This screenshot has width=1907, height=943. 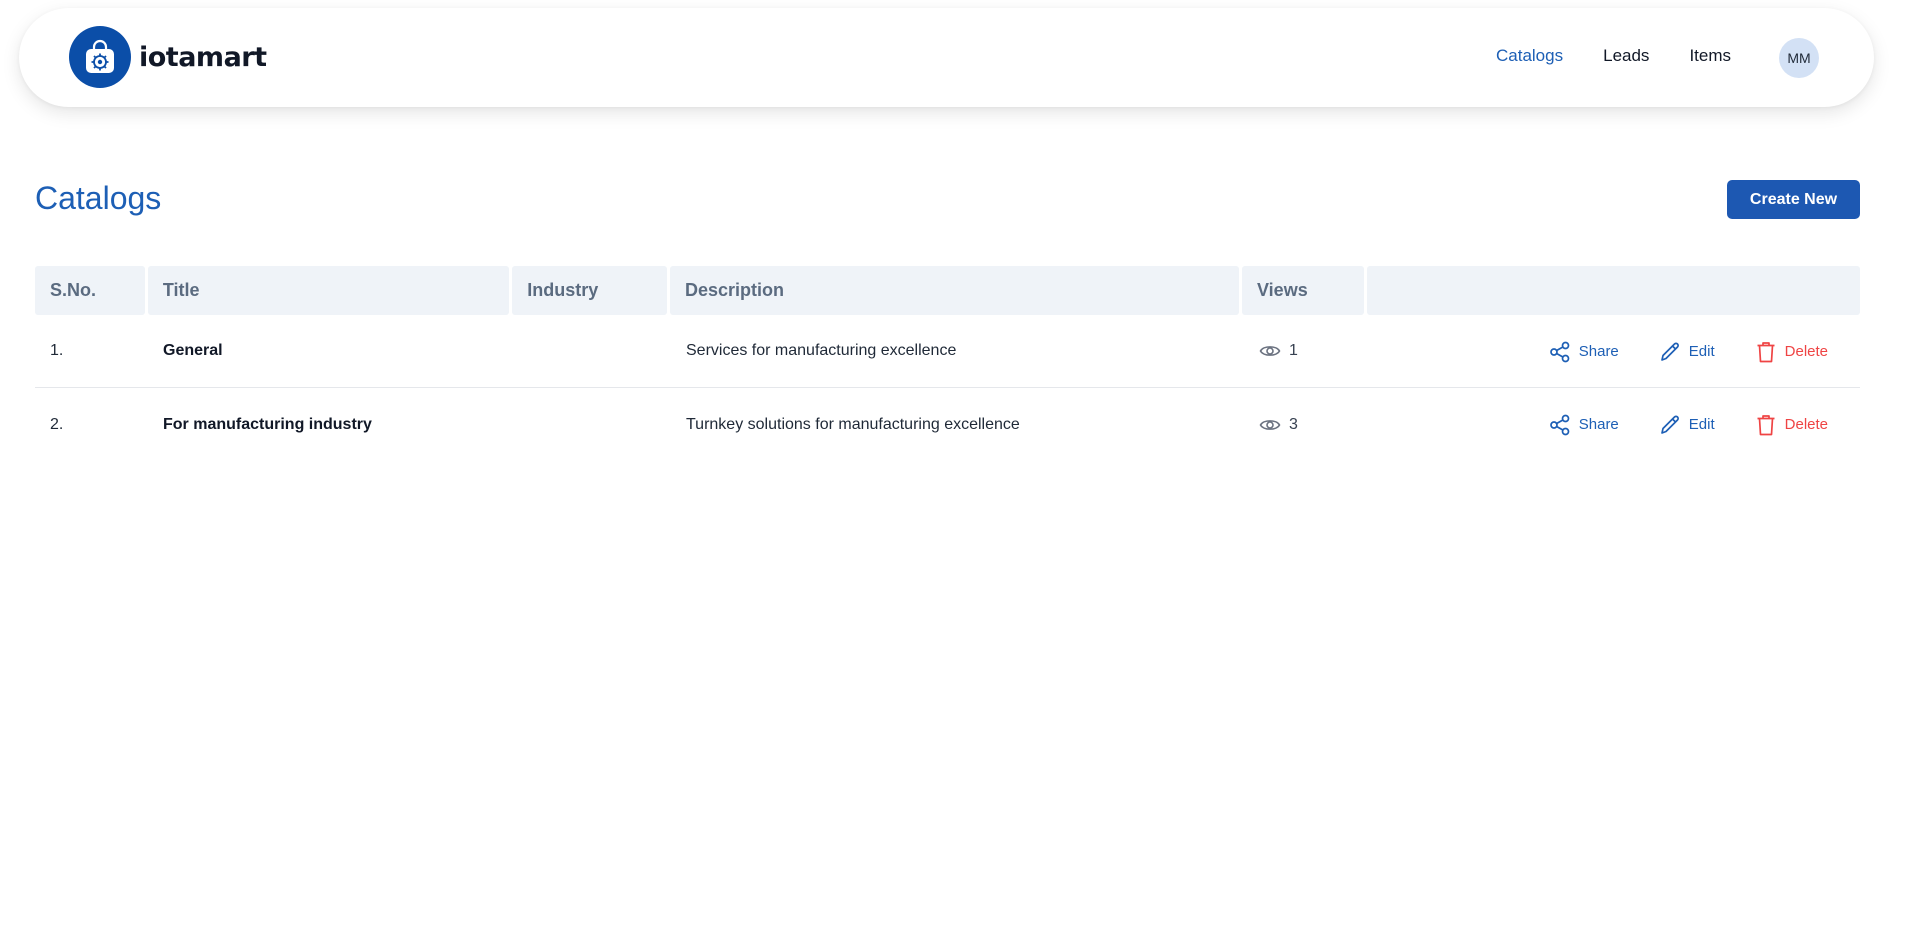 What do you see at coordinates (1799, 58) in the screenshot?
I see `user-avatar: MM` at bounding box center [1799, 58].